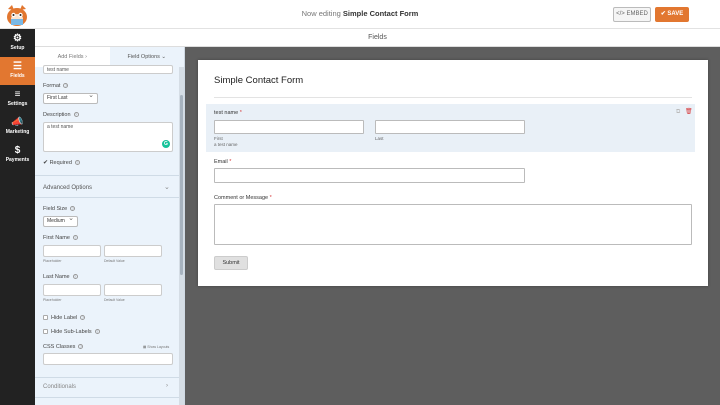 The image size is (720, 405). What do you see at coordinates (689, 112) in the screenshot?
I see `trash-icon: 🗑` at bounding box center [689, 112].